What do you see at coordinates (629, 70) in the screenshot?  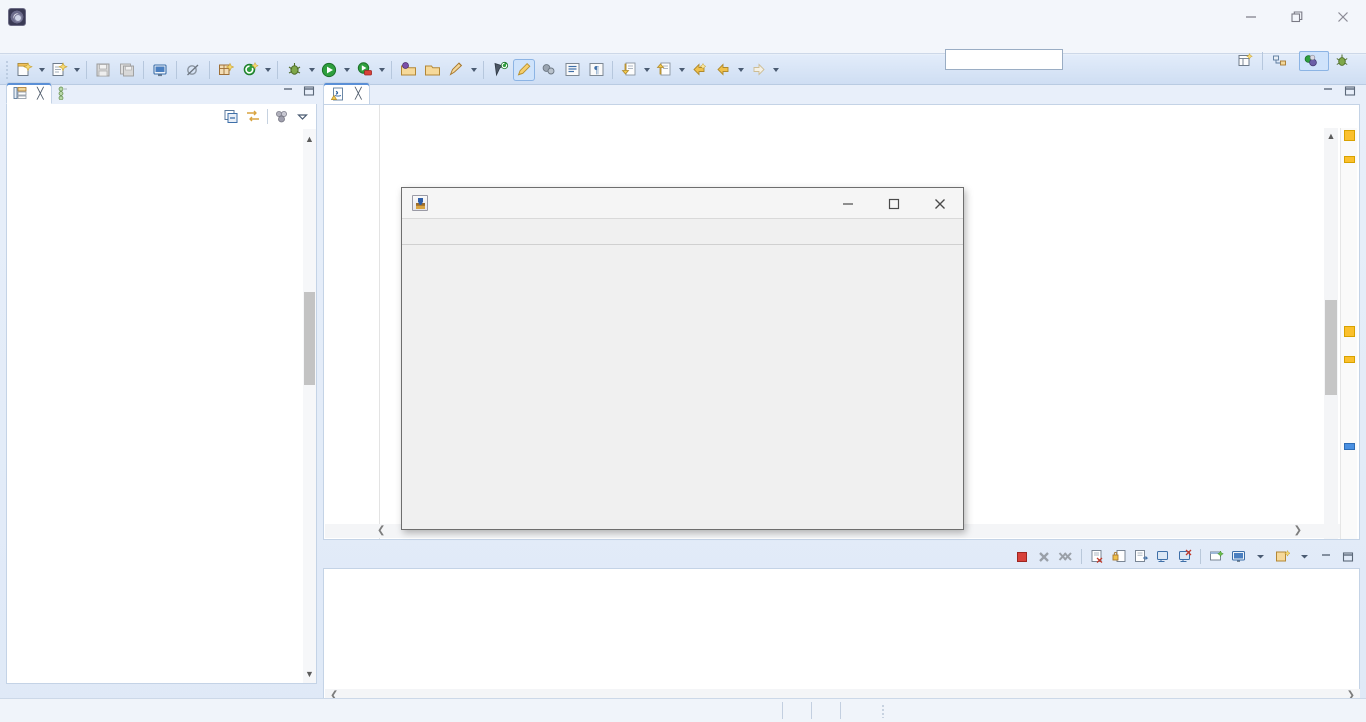 I see `next-annotation-icon` at bounding box center [629, 70].